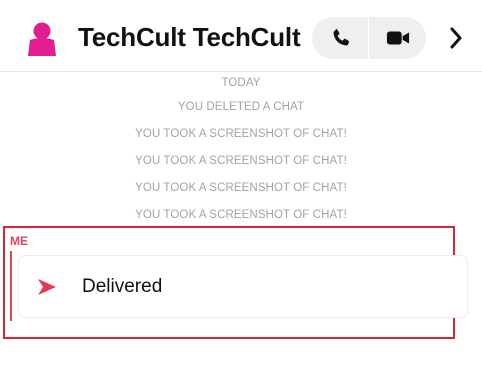 The height and width of the screenshot is (368, 482). I want to click on voice-call-button, so click(340, 38).